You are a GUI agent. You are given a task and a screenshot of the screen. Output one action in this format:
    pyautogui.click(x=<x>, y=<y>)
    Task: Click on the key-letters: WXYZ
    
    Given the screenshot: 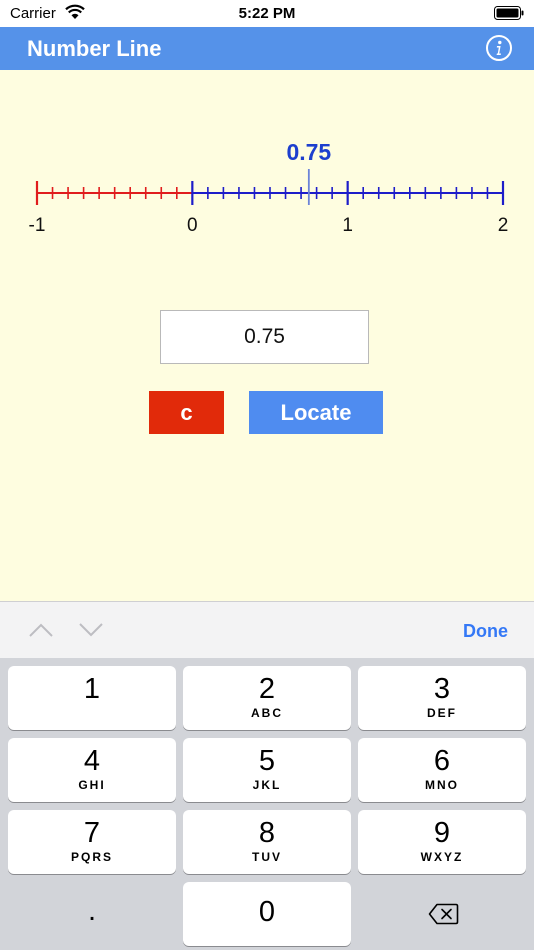 What is the action you would take?
    pyautogui.click(x=442, y=857)
    